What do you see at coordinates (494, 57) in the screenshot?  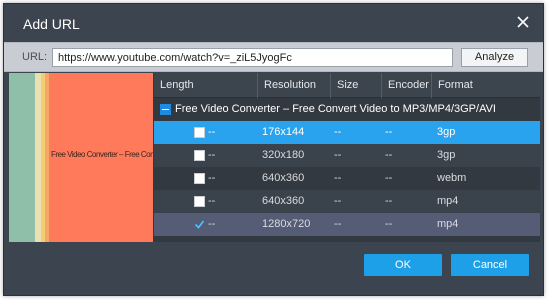 I see `analyze-button: Analyze` at bounding box center [494, 57].